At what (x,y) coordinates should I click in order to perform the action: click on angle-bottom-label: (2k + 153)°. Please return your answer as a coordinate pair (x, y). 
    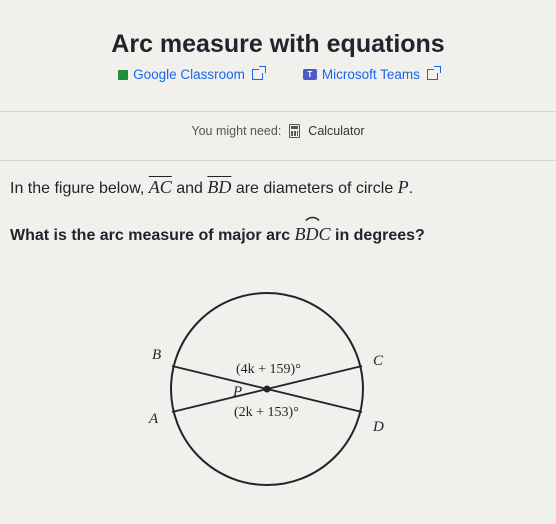
    Looking at the image, I should click on (266, 412).